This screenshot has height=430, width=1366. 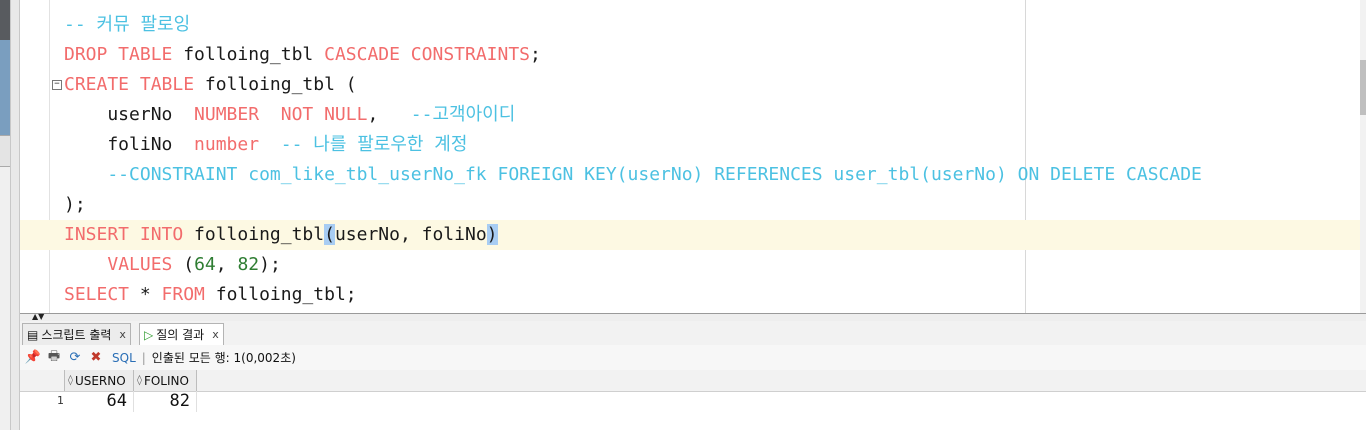 What do you see at coordinates (1363, 156) in the screenshot?
I see `editor-scrollbar` at bounding box center [1363, 156].